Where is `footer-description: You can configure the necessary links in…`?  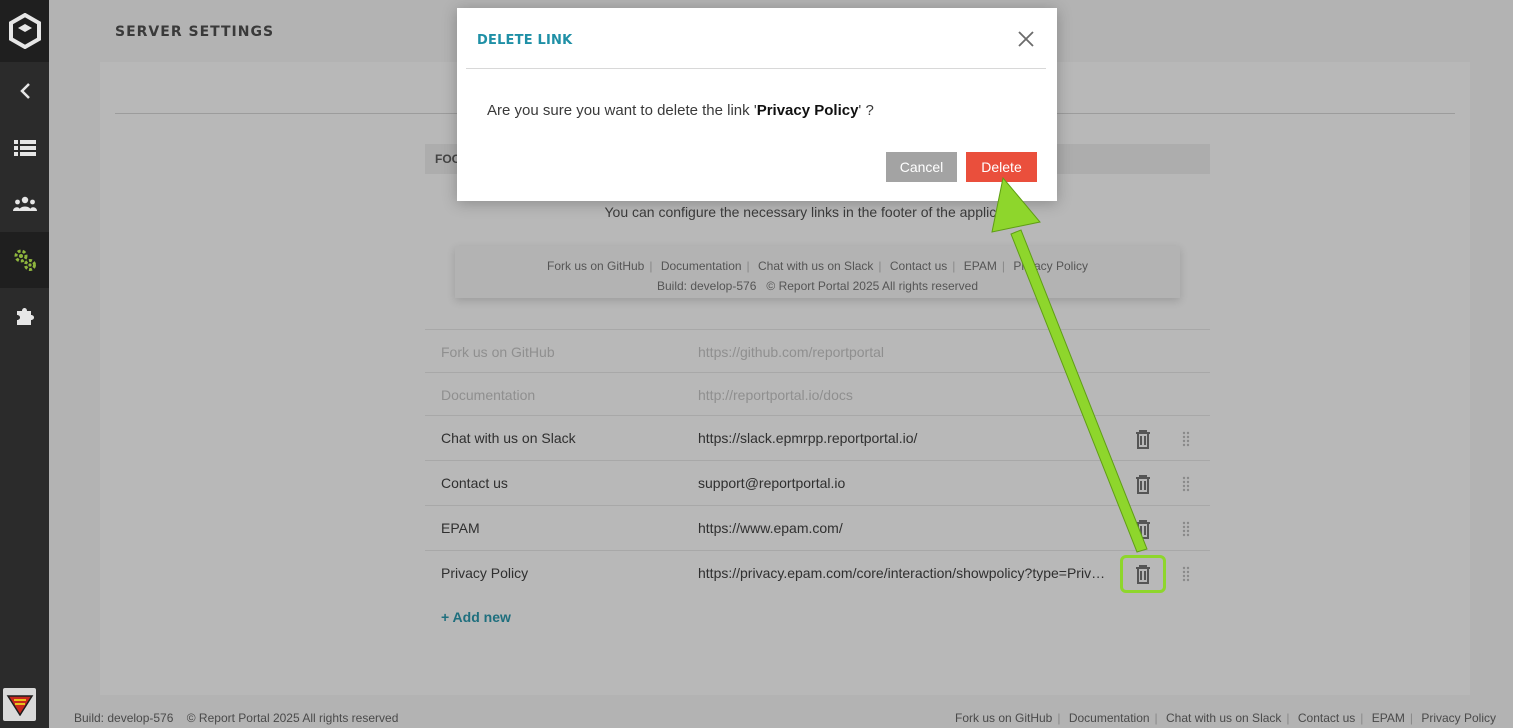 footer-description: You can configure the necessary links in… is located at coordinates (817, 212).